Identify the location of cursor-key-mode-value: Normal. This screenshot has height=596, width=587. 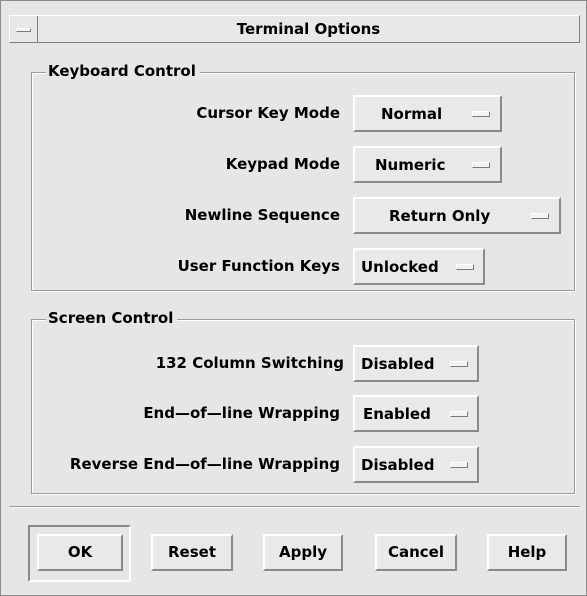
(412, 114).